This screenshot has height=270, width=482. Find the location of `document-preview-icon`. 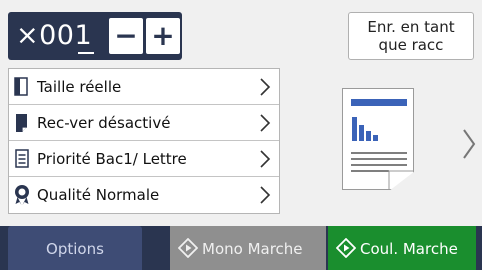

document-preview-icon is located at coordinates (378, 139).